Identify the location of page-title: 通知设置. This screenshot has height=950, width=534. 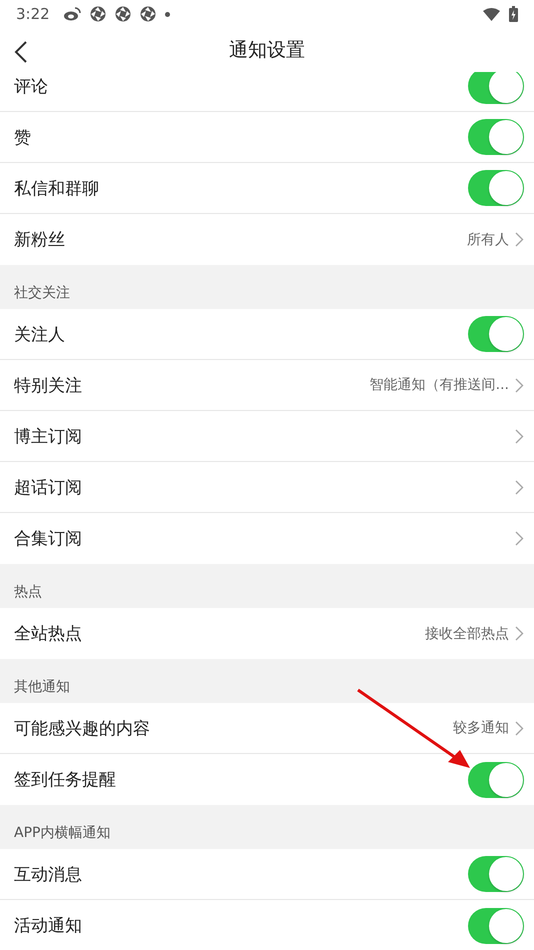
(267, 50).